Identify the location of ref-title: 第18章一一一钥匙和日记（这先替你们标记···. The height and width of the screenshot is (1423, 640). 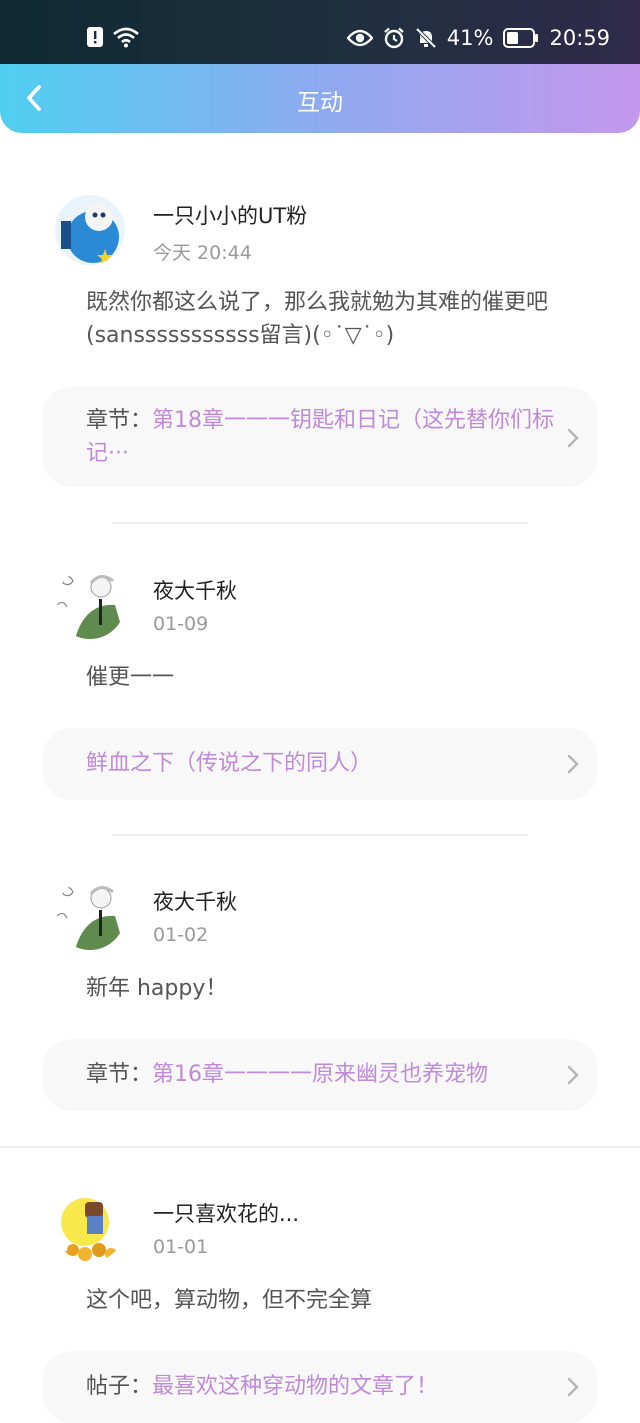
(320, 437).